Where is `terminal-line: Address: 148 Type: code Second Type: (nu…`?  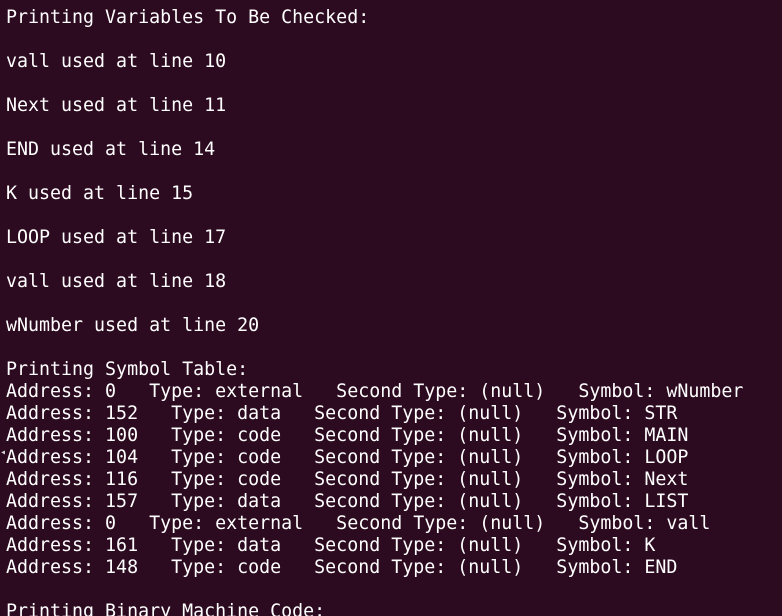
terminal-line: Address: 148 Type: code Second Type: (nu… is located at coordinates (342, 567).